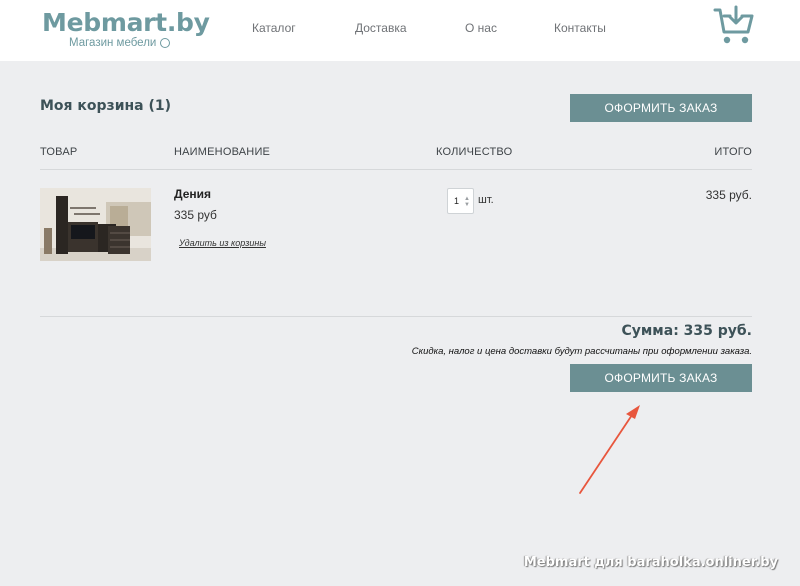  What do you see at coordinates (486, 200) in the screenshot?
I see `quantity-unit: шт.` at bounding box center [486, 200].